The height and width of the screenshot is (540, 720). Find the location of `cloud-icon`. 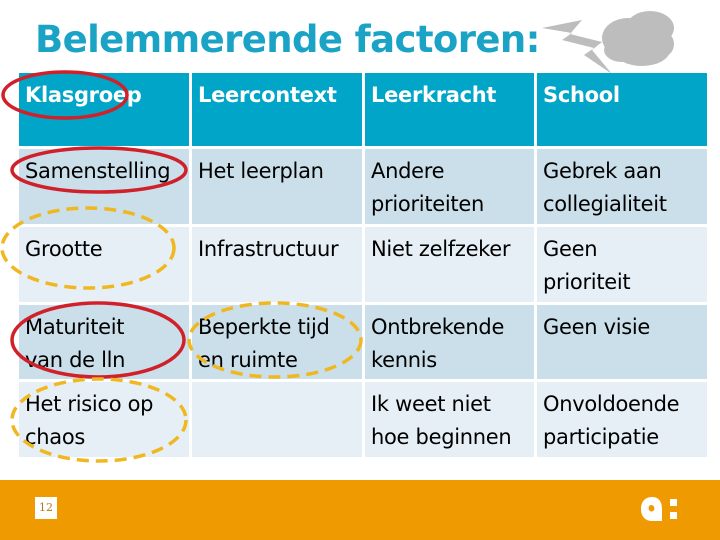

cloud-icon is located at coordinates (638, 38).